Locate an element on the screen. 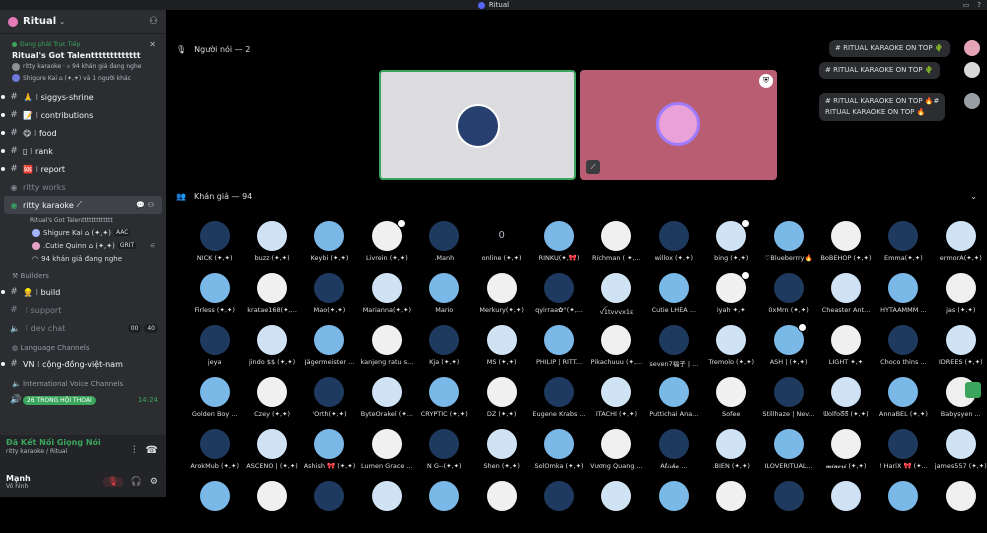 The height and width of the screenshot is (533, 987). category-international-voice: 🔈 International Voice Channels is located at coordinates (83, 384).